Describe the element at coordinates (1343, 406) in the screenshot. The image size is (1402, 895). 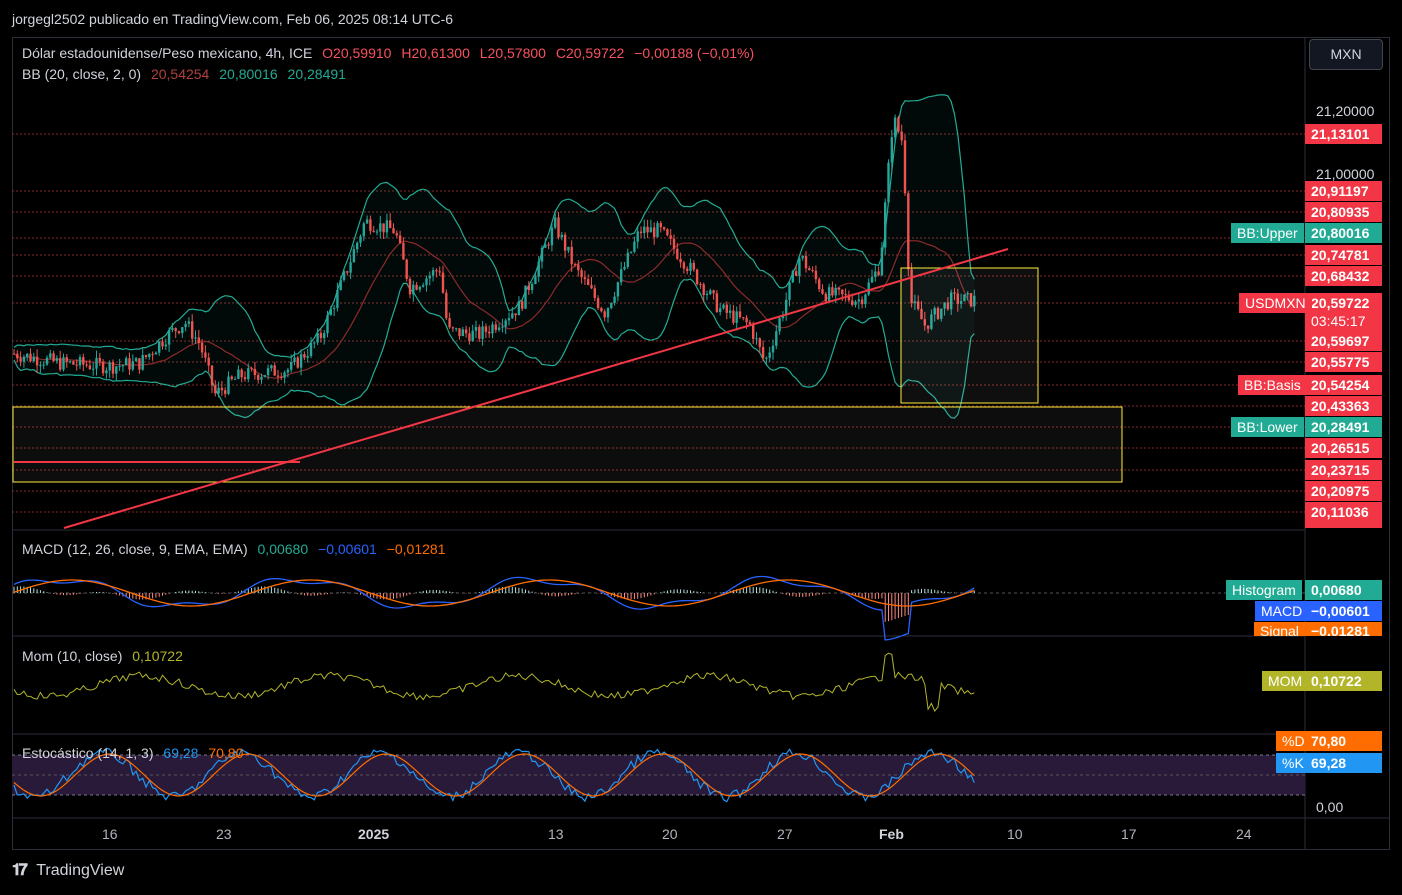
I see `price-level-label: 20,43363` at that location.